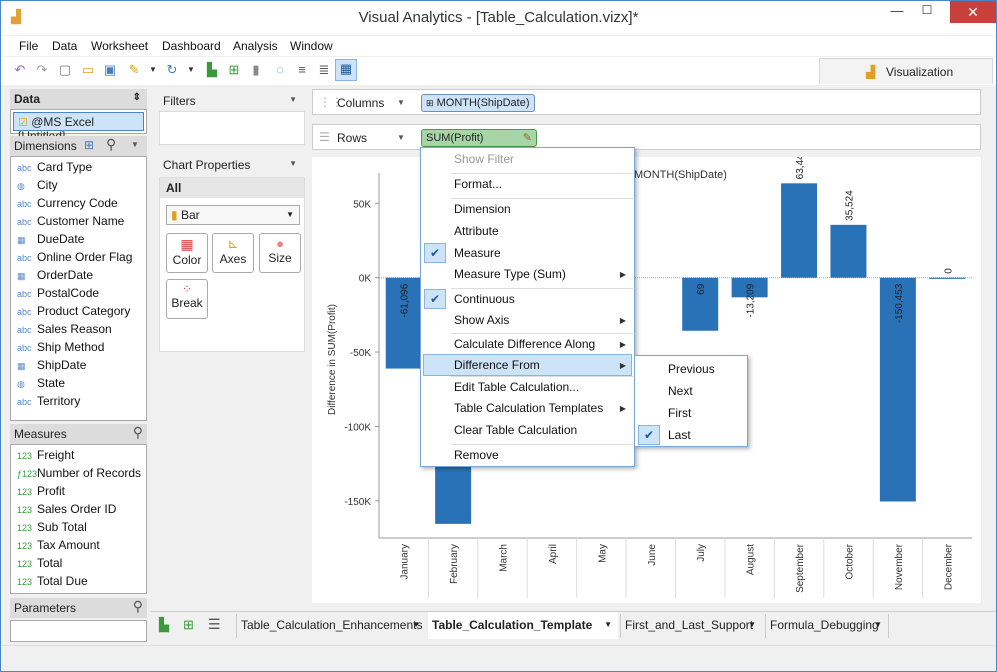  What do you see at coordinates (39, 563) in the screenshot?
I see `measures-field-item: 123 Total` at bounding box center [39, 563].